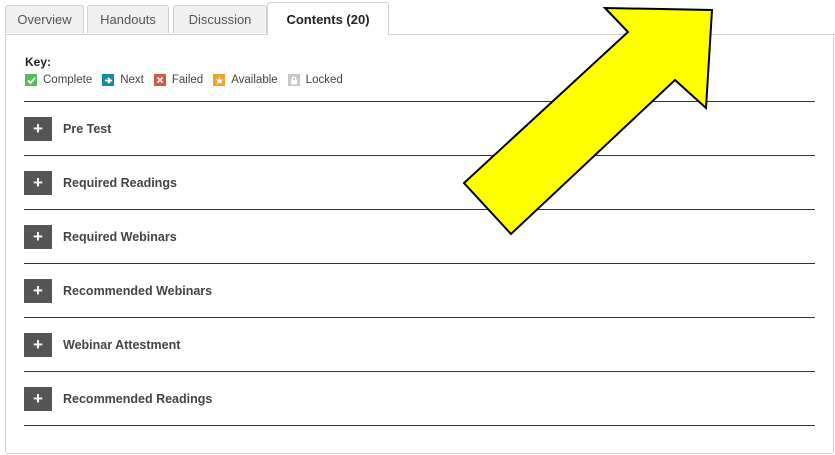  Describe the element at coordinates (419, 345) in the screenshot. I see `section-webinar-attestment: + Webinar Attestment` at that location.